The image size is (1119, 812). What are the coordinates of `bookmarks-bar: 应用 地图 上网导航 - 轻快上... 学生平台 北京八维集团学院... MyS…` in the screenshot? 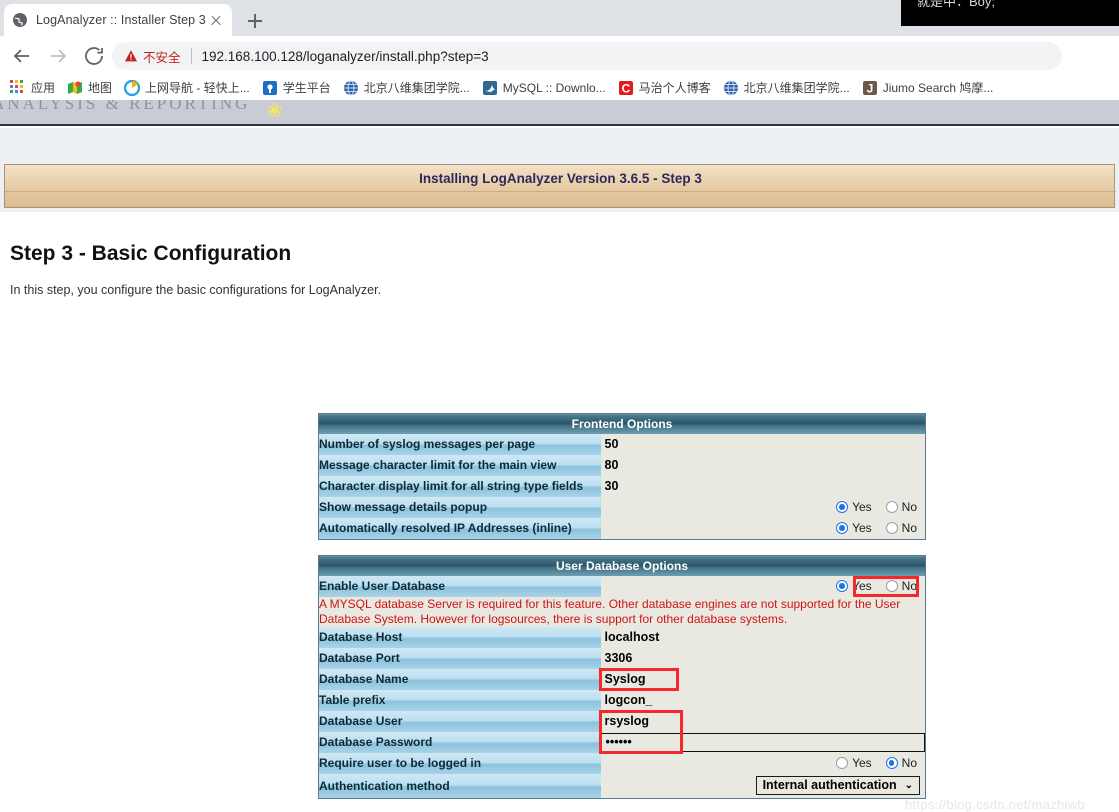 It's located at (559, 87).